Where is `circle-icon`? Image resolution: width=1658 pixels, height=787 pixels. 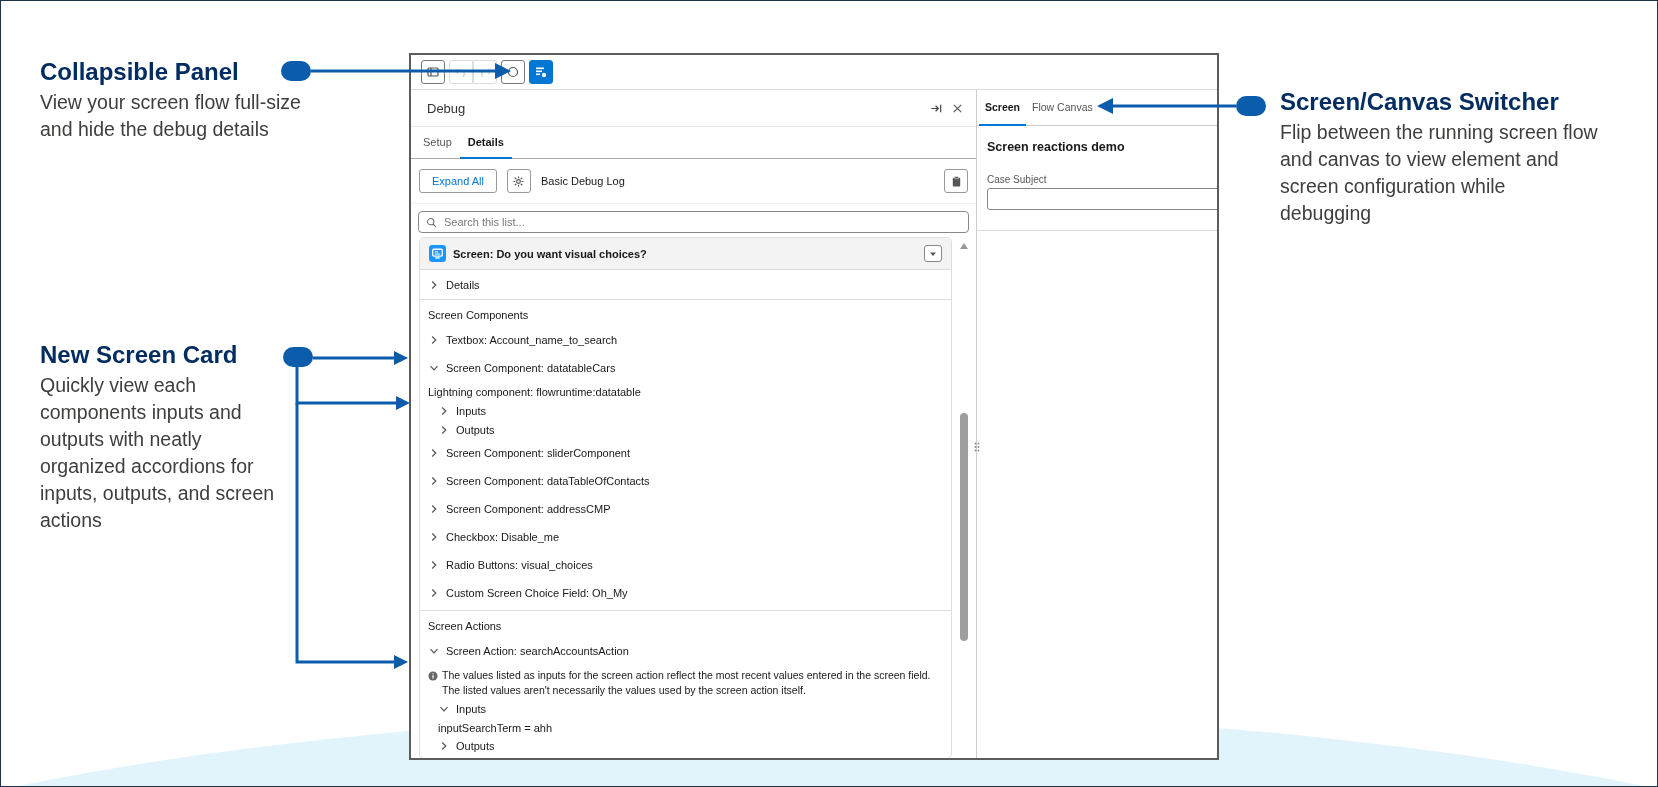 circle-icon is located at coordinates (513, 72).